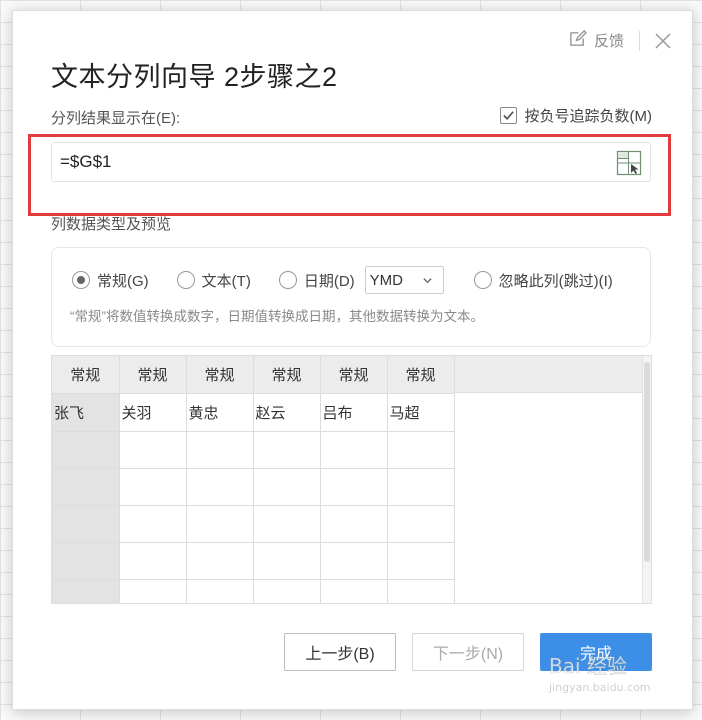  I want to click on dialog-title: 文本分列向导 2步骤之2, so click(194, 77).